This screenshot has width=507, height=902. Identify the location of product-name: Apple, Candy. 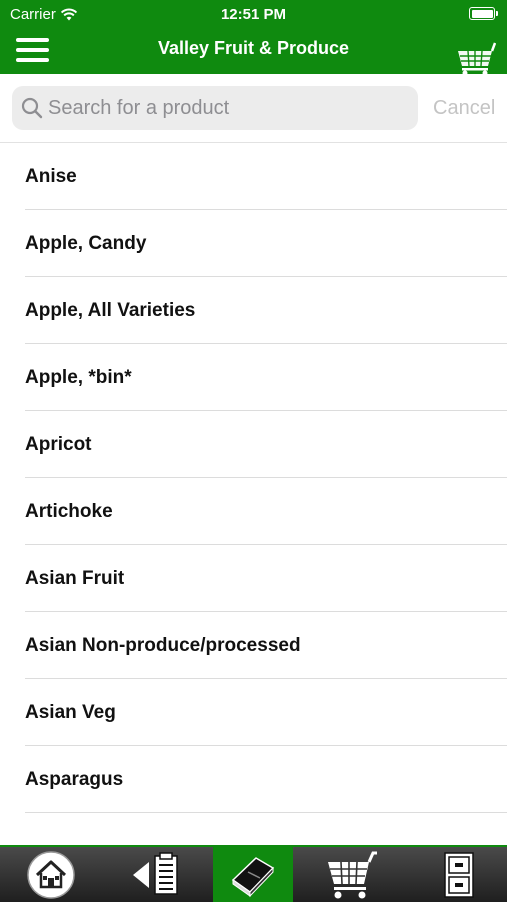
(86, 243).